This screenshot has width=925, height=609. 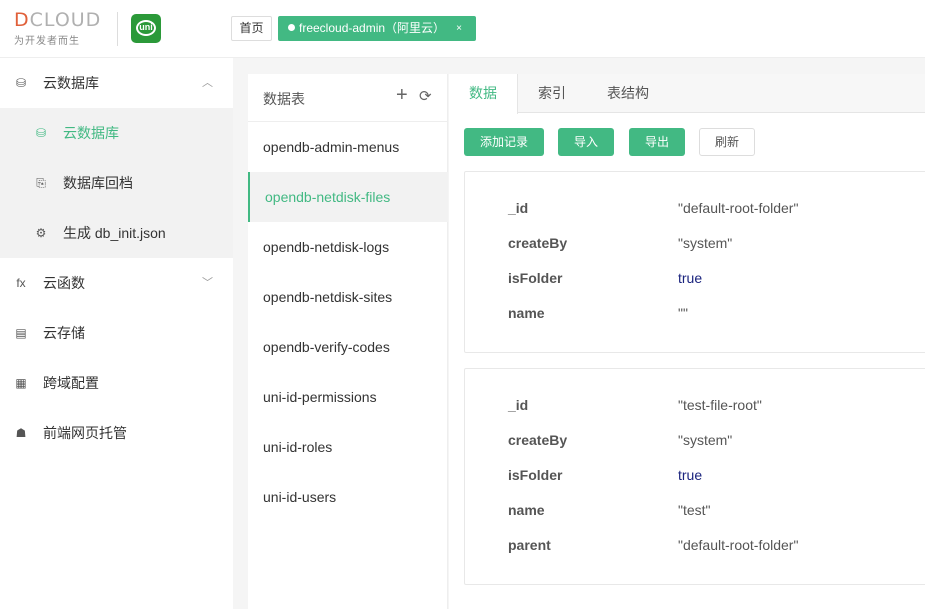 I want to click on active-dot-icon, so click(x=291, y=28).